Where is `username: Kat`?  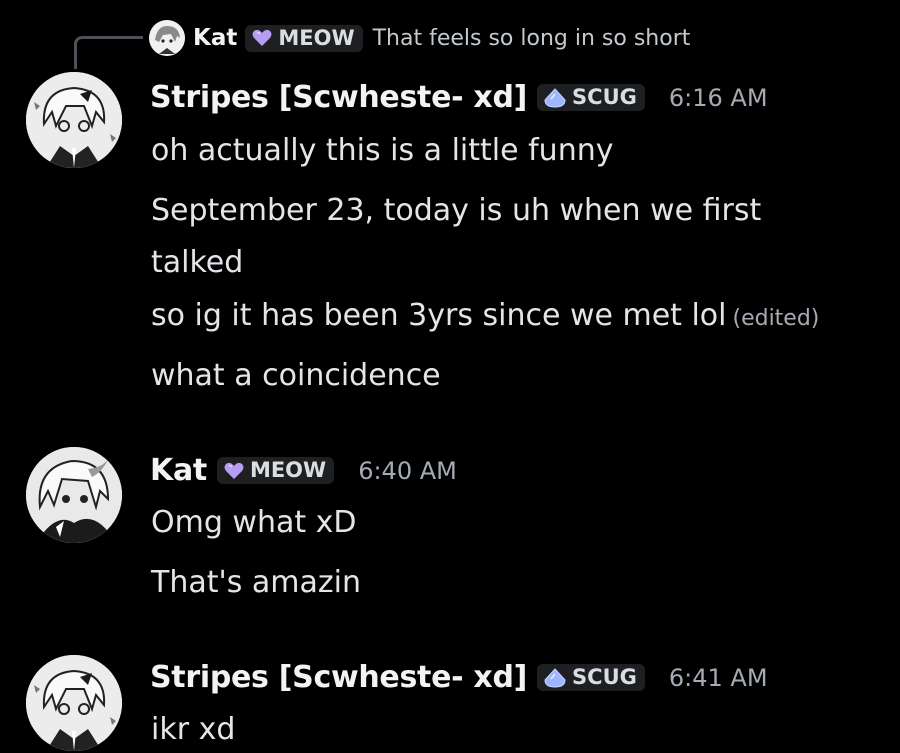 username: Kat is located at coordinates (178, 470).